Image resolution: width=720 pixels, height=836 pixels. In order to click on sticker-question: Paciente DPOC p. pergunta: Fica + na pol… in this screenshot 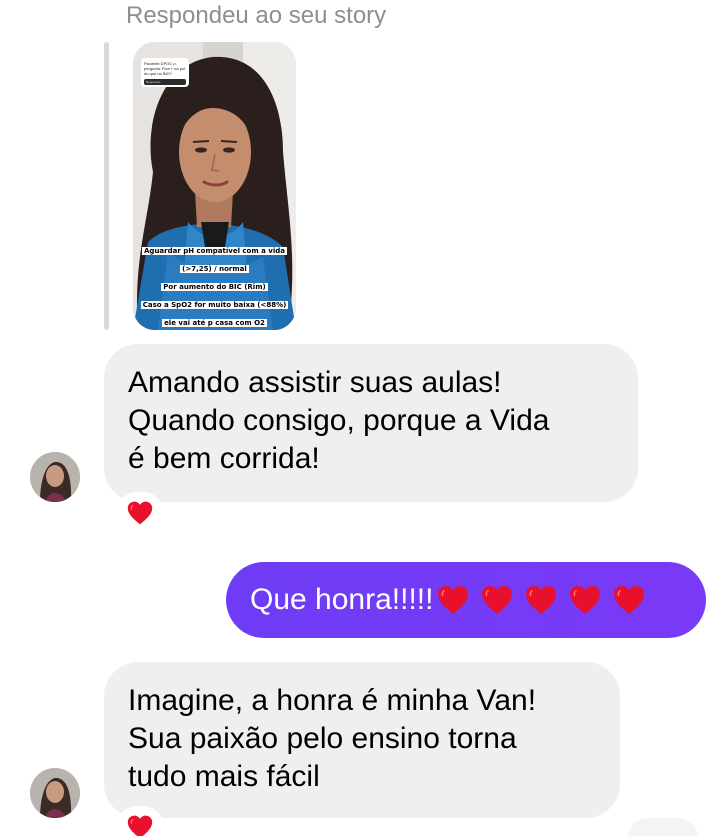, I will do `click(165, 68)`.